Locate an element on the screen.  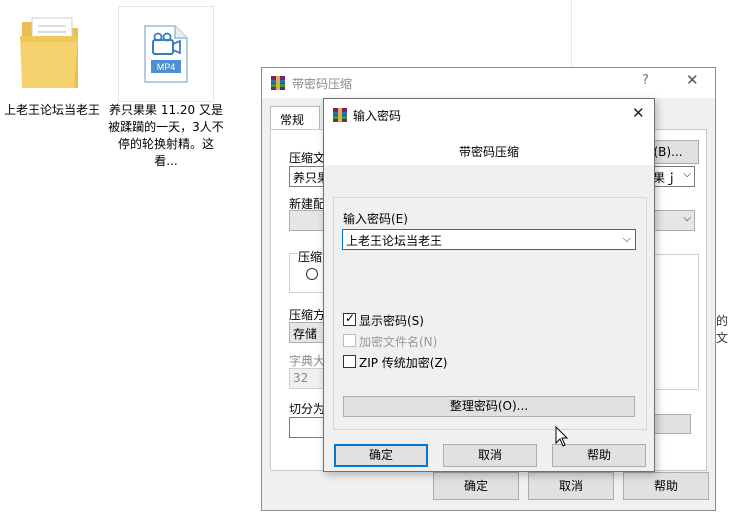
show-password-label: 显示密码(S) is located at coordinates (391, 320).